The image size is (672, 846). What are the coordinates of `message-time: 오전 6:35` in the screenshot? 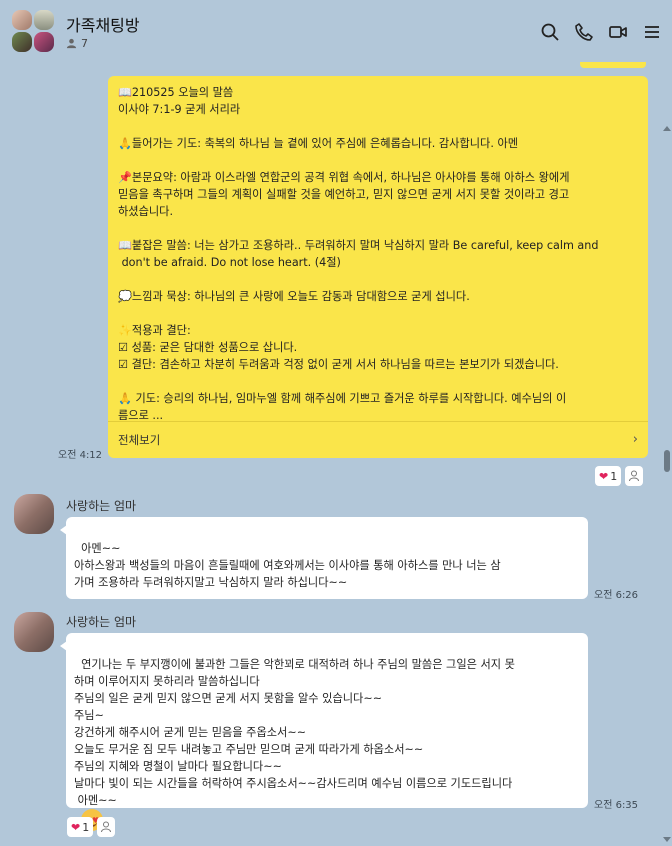 It's located at (616, 805).